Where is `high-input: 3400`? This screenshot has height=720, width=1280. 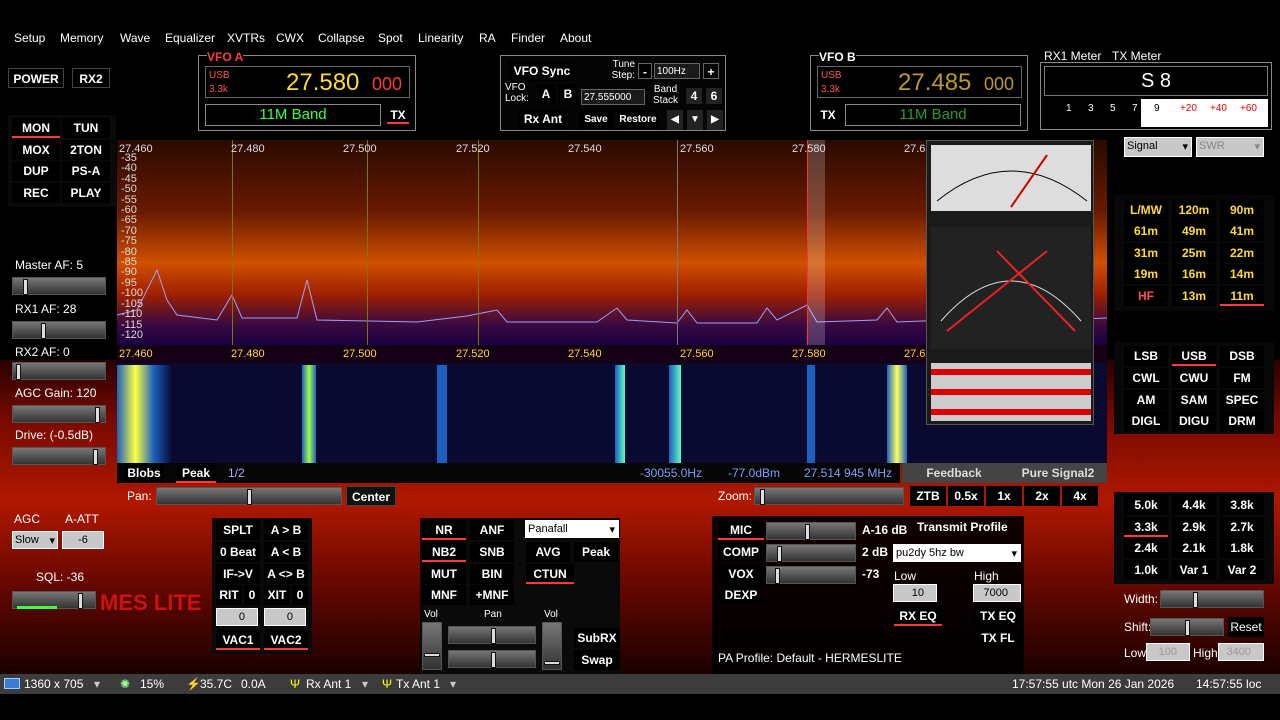 high-input: 3400 is located at coordinates (1241, 652).